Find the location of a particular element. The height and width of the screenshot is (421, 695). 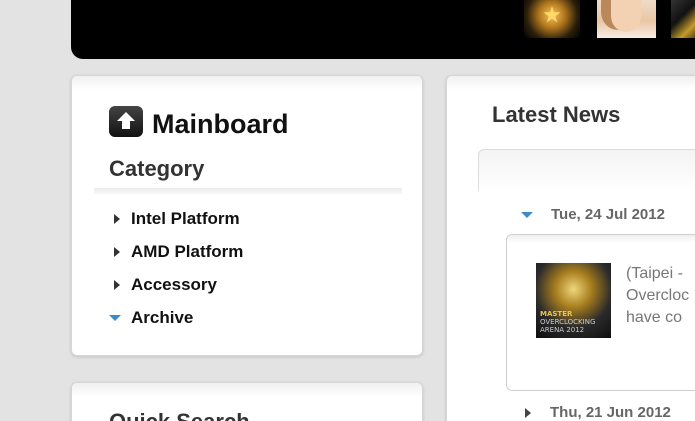

thumbnail-caption-line1: MASTER is located at coordinates (556, 314).